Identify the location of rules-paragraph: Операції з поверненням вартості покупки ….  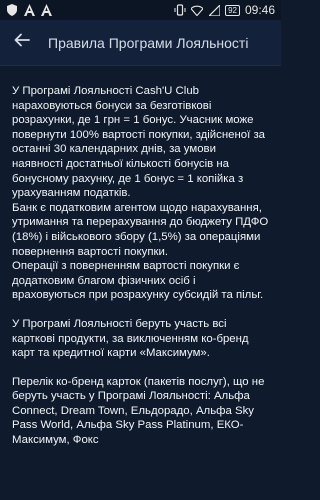
(138, 281).